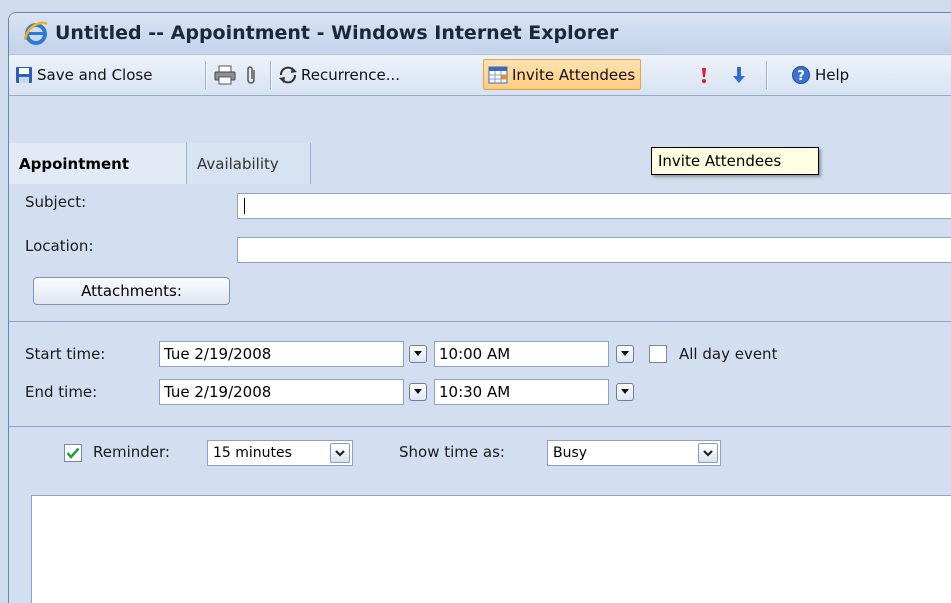  What do you see at coordinates (281, 392) in the screenshot?
I see `end-date-input: Tue 2/19/2008` at bounding box center [281, 392].